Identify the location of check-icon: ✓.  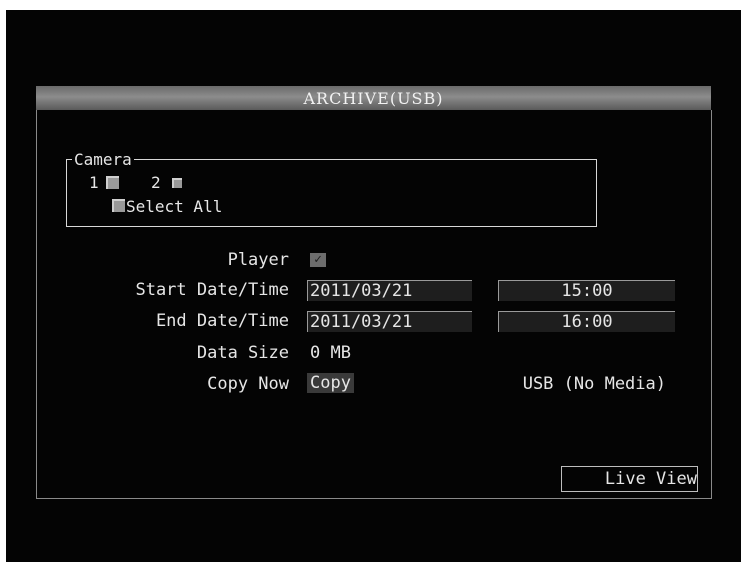
(318, 259).